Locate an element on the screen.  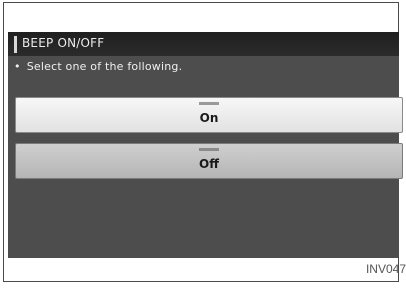
off-indicator-icon is located at coordinates (209, 149).